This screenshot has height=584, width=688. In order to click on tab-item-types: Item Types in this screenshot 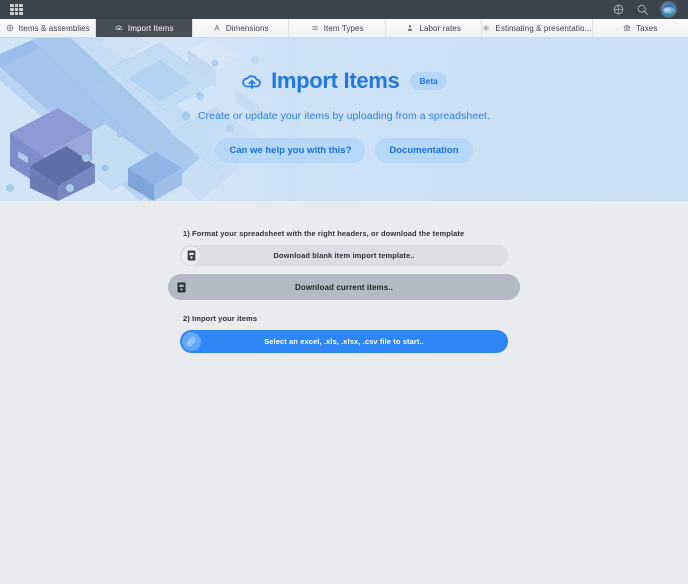, I will do `click(337, 28)`.